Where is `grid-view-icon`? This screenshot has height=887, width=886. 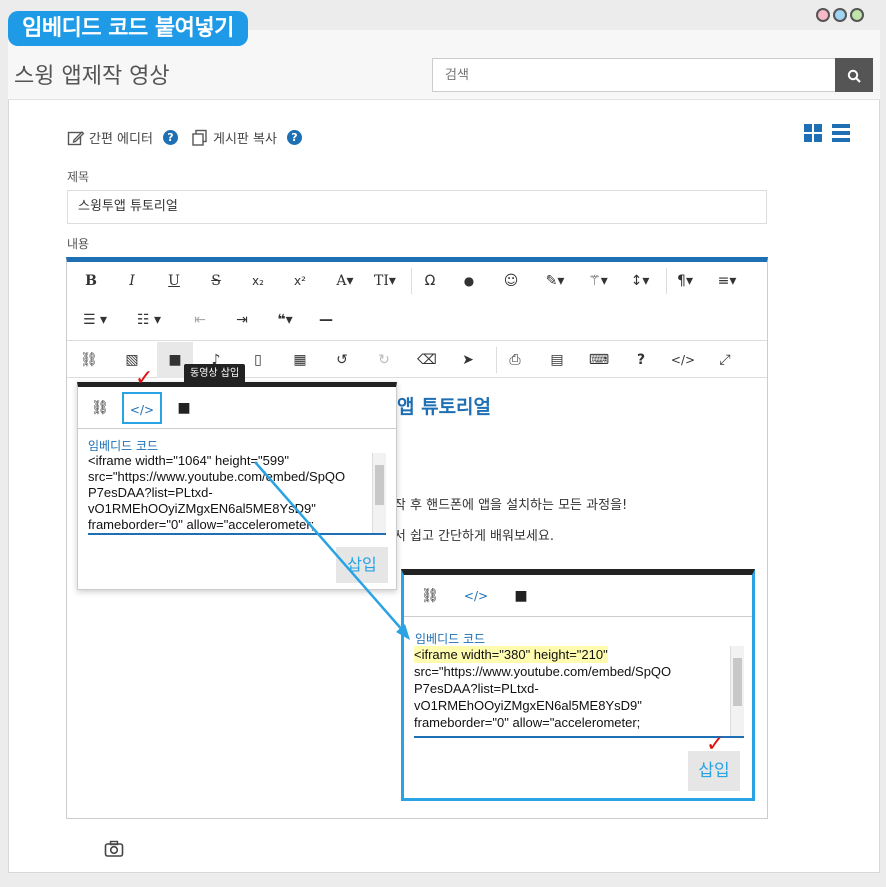
grid-view-icon is located at coordinates (813, 133).